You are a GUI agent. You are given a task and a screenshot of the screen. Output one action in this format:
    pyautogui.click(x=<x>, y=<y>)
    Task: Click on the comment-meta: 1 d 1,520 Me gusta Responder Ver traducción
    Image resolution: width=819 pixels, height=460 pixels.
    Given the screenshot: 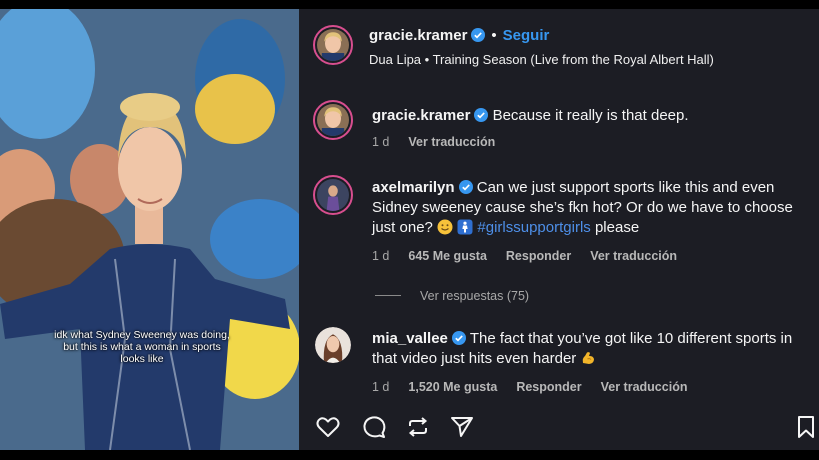 What is the action you would take?
    pyautogui.click(x=539, y=387)
    